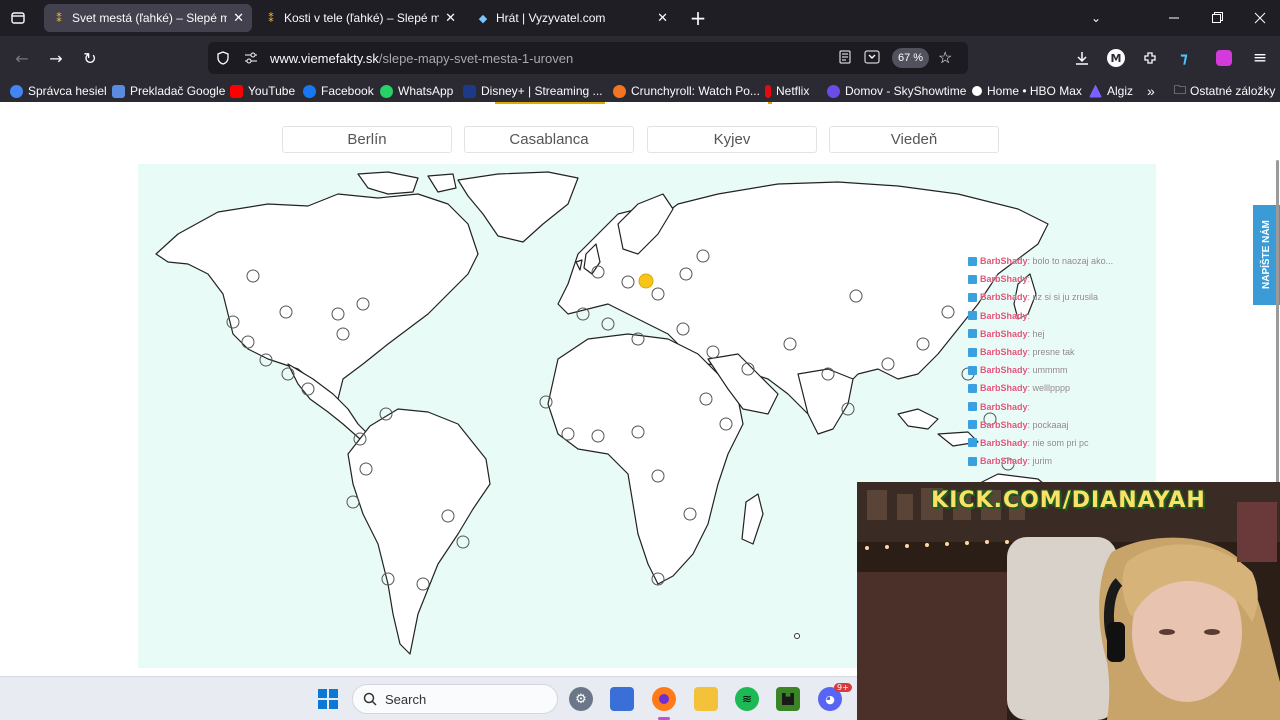 Image resolution: width=1280 pixels, height=720 pixels. What do you see at coordinates (455, 699) in the screenshot?
I see `taskbar-search-box: Search` at bounding box center [455, 699].